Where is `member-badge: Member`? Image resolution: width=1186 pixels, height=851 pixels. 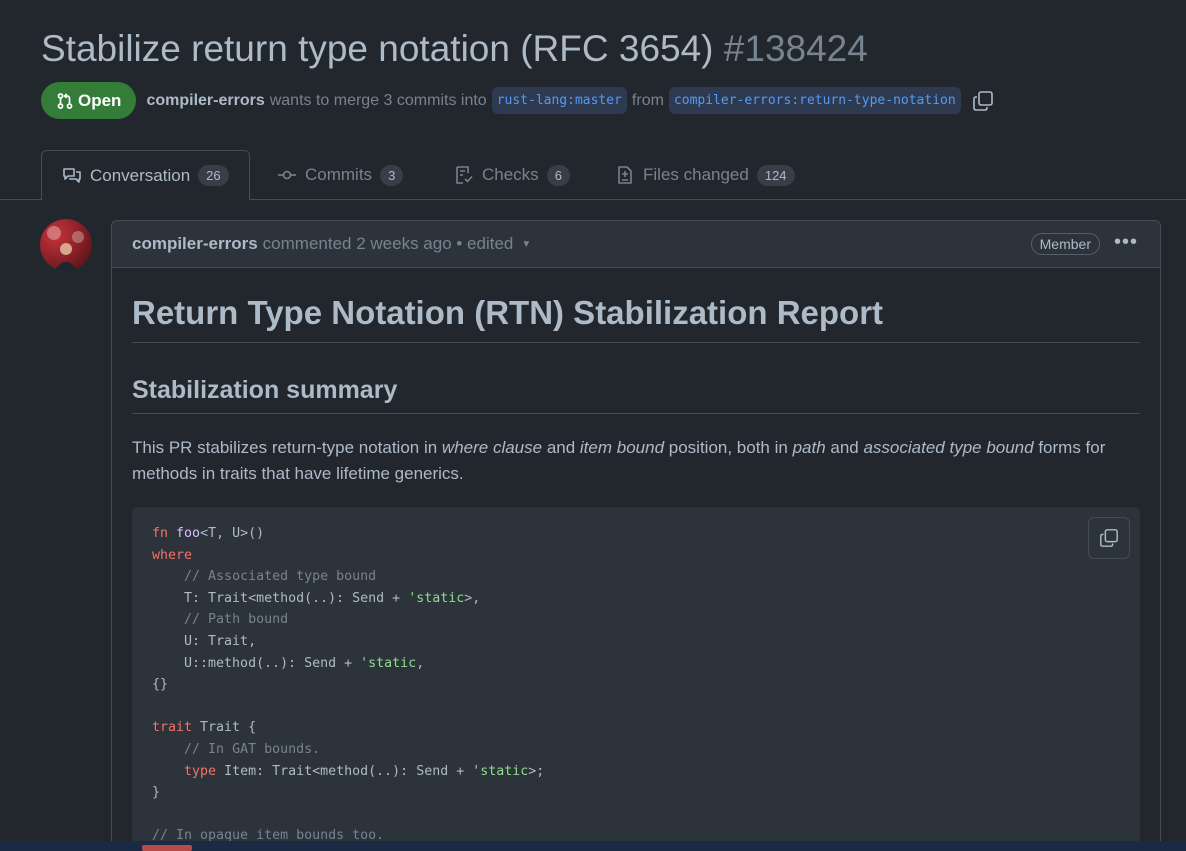 member-badge: Member is located at coordinates (1065, 244).